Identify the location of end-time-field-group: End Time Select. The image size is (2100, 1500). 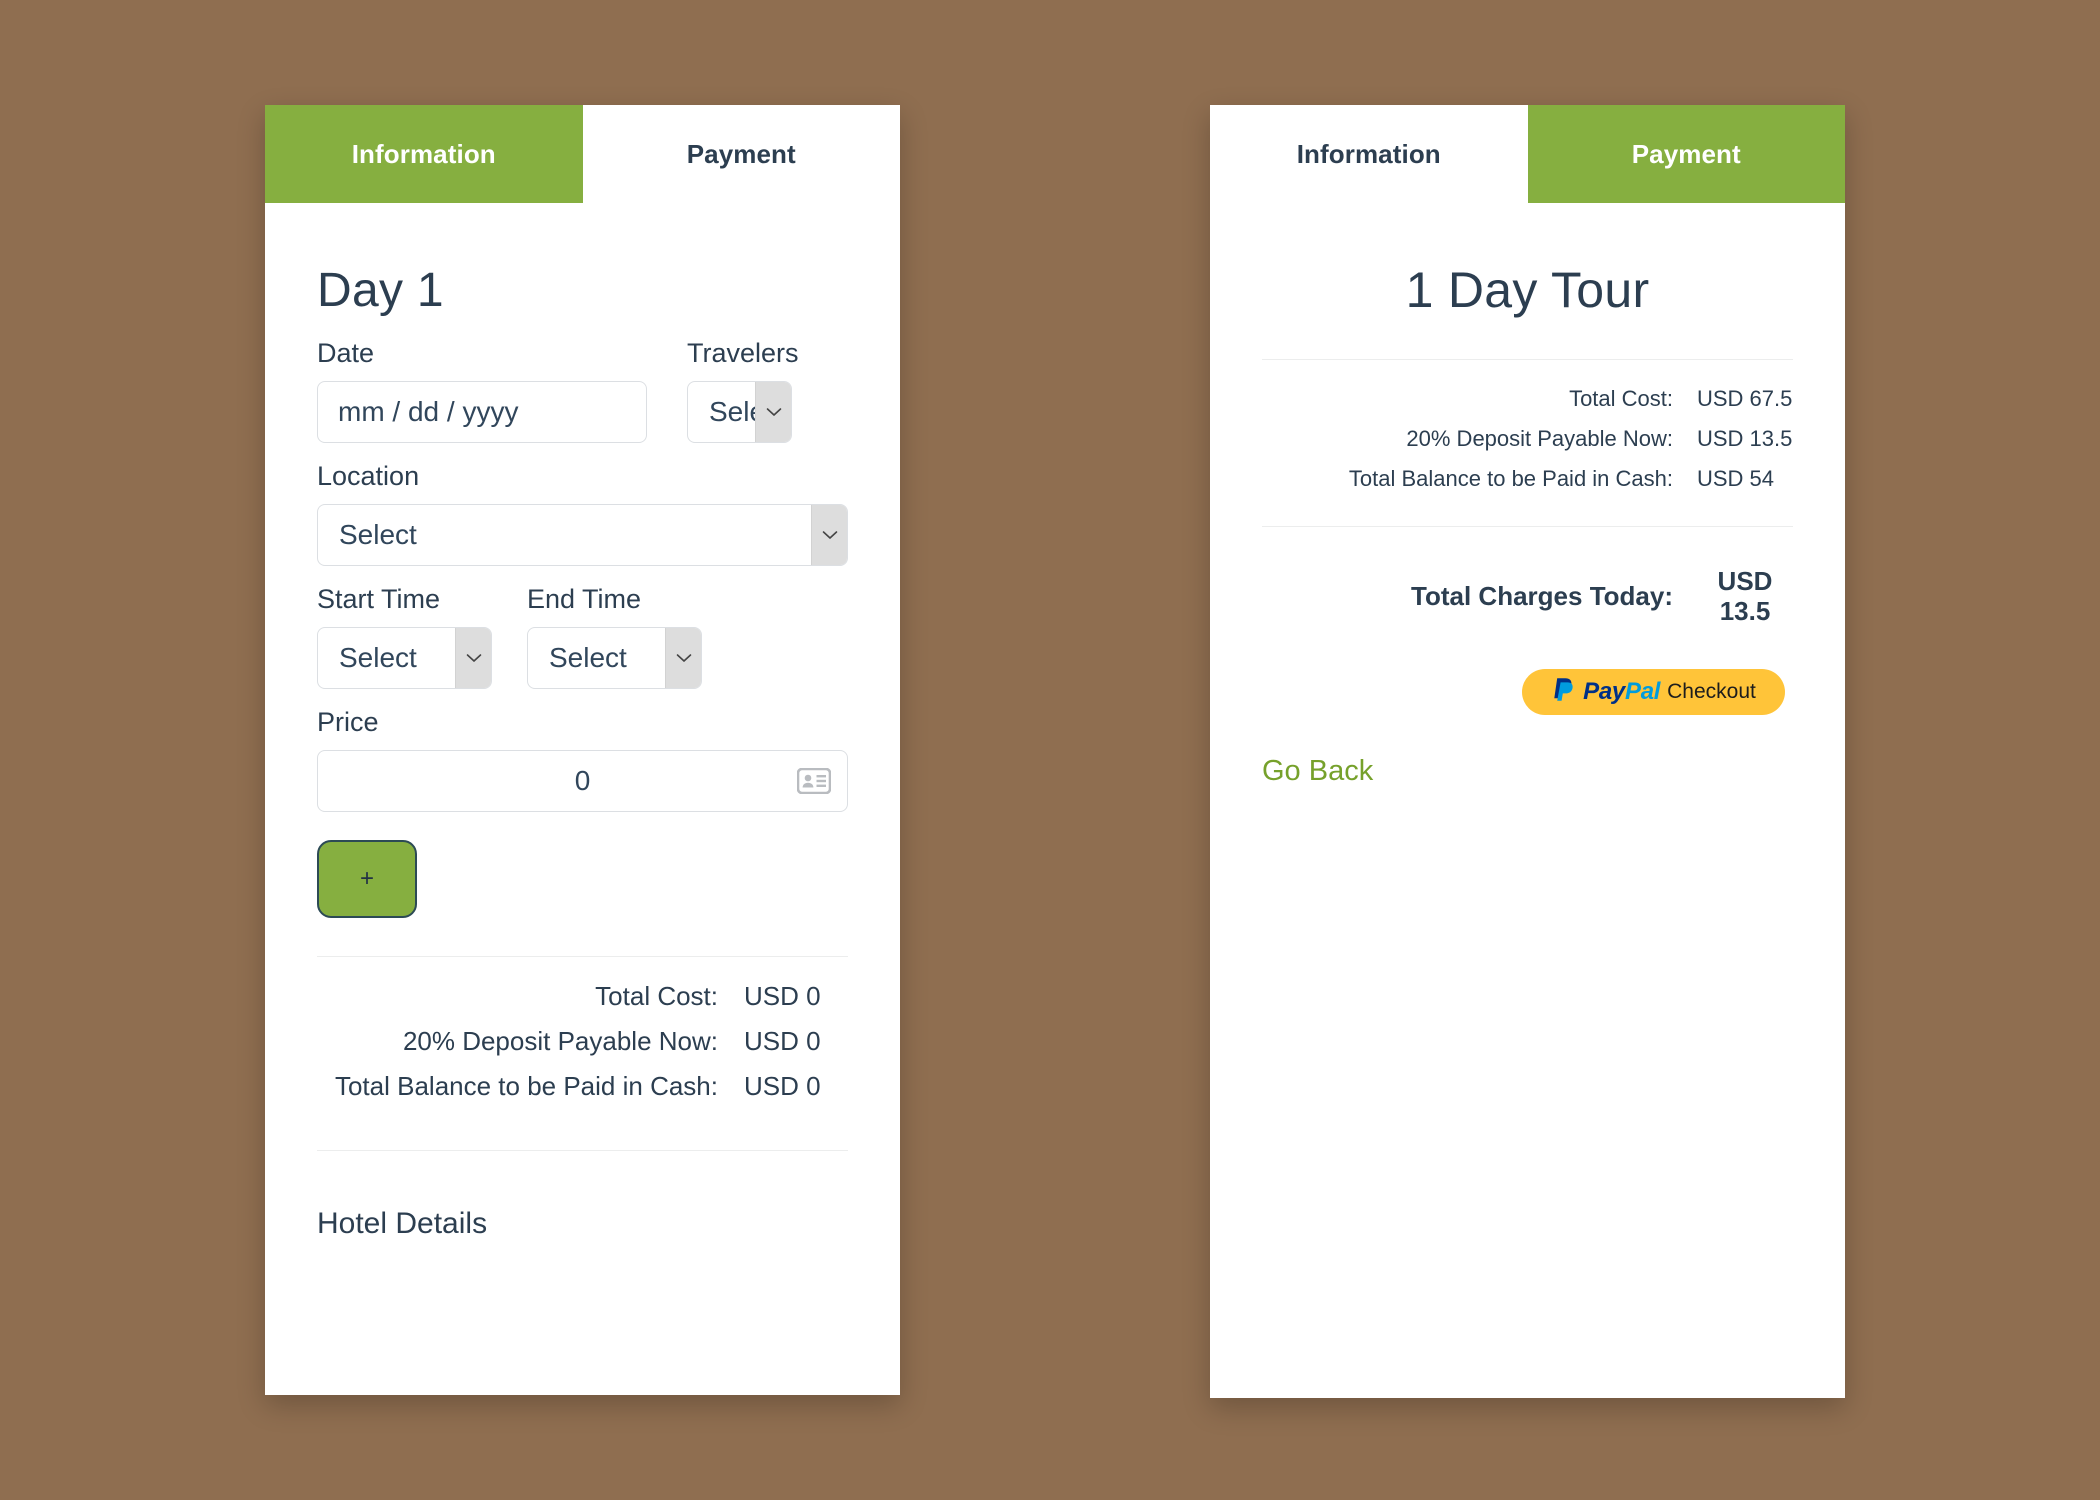
(614, 636).